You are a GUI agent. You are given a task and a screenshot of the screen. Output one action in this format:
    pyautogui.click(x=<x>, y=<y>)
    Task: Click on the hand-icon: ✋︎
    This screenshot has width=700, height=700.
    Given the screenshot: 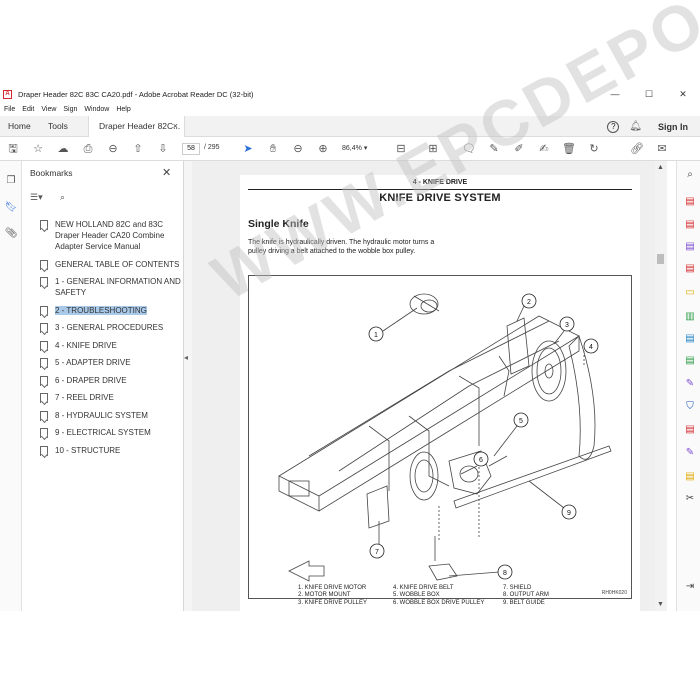 What is the action you would take?
    pyautogui.click(x=273, y=149)
    